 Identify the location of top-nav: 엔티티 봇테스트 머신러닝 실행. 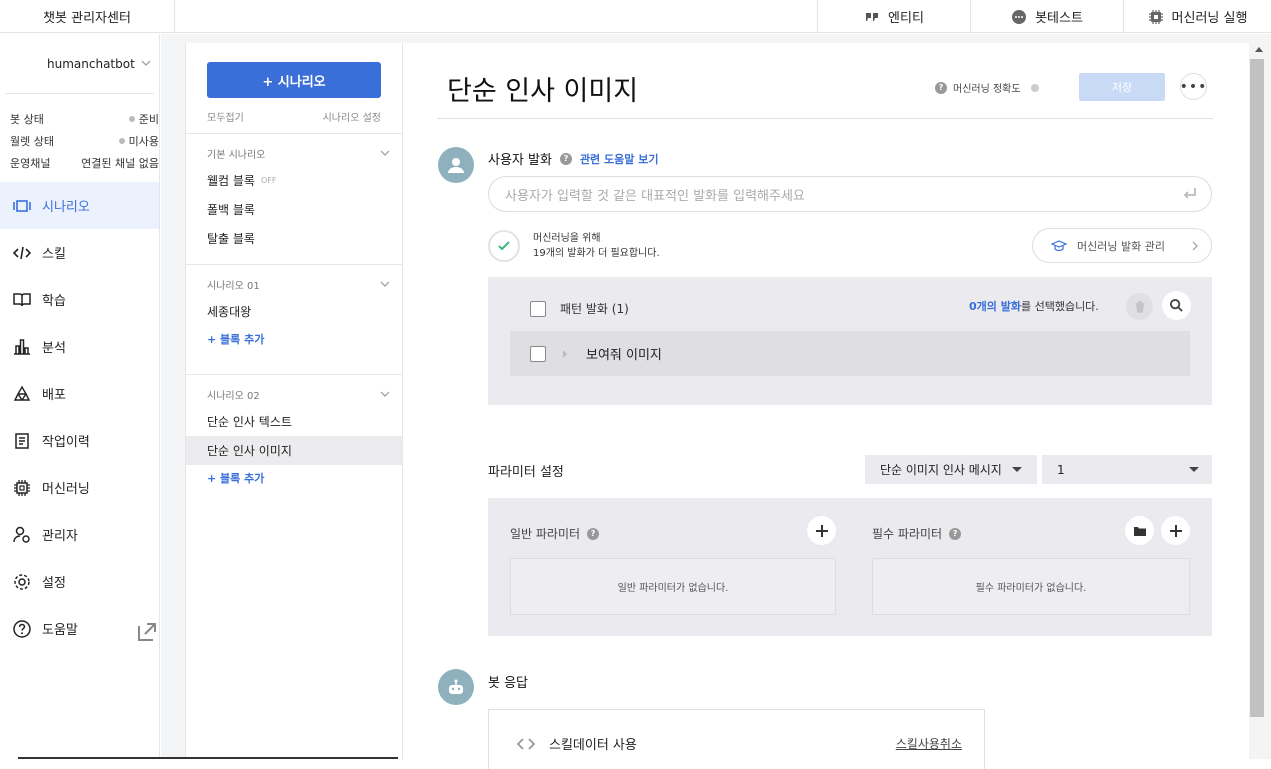
(1044, 16).